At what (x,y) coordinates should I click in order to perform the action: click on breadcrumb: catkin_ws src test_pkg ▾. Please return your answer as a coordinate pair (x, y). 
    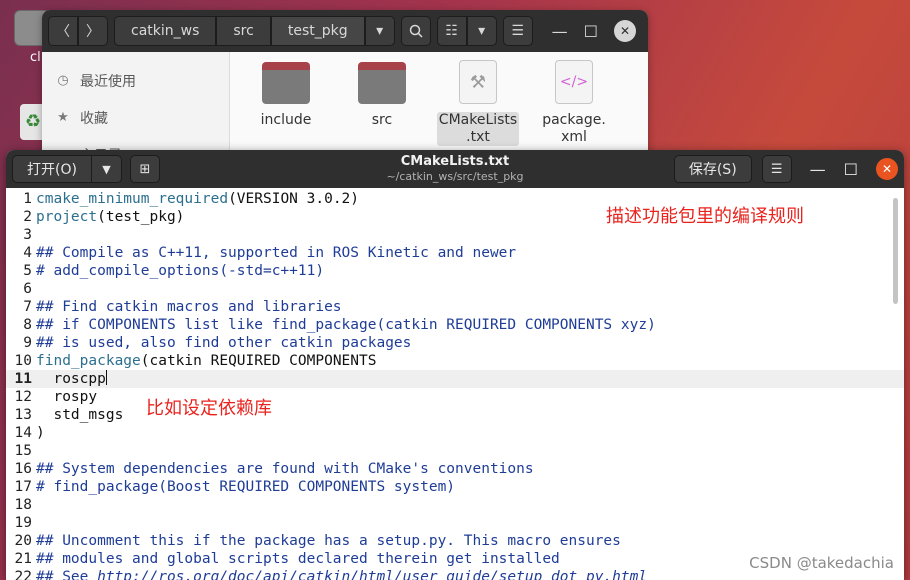
    Looking at the image, I should click on (254, 31).